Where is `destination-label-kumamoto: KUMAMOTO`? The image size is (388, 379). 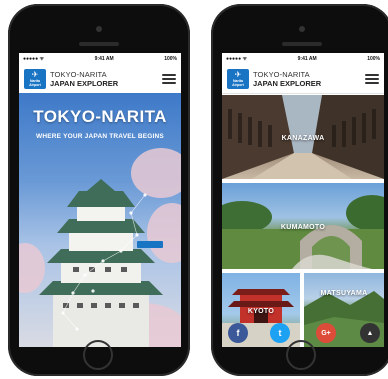 destination-label-kumamoto: KUMAMOTO is located at coordinates (303, 227).